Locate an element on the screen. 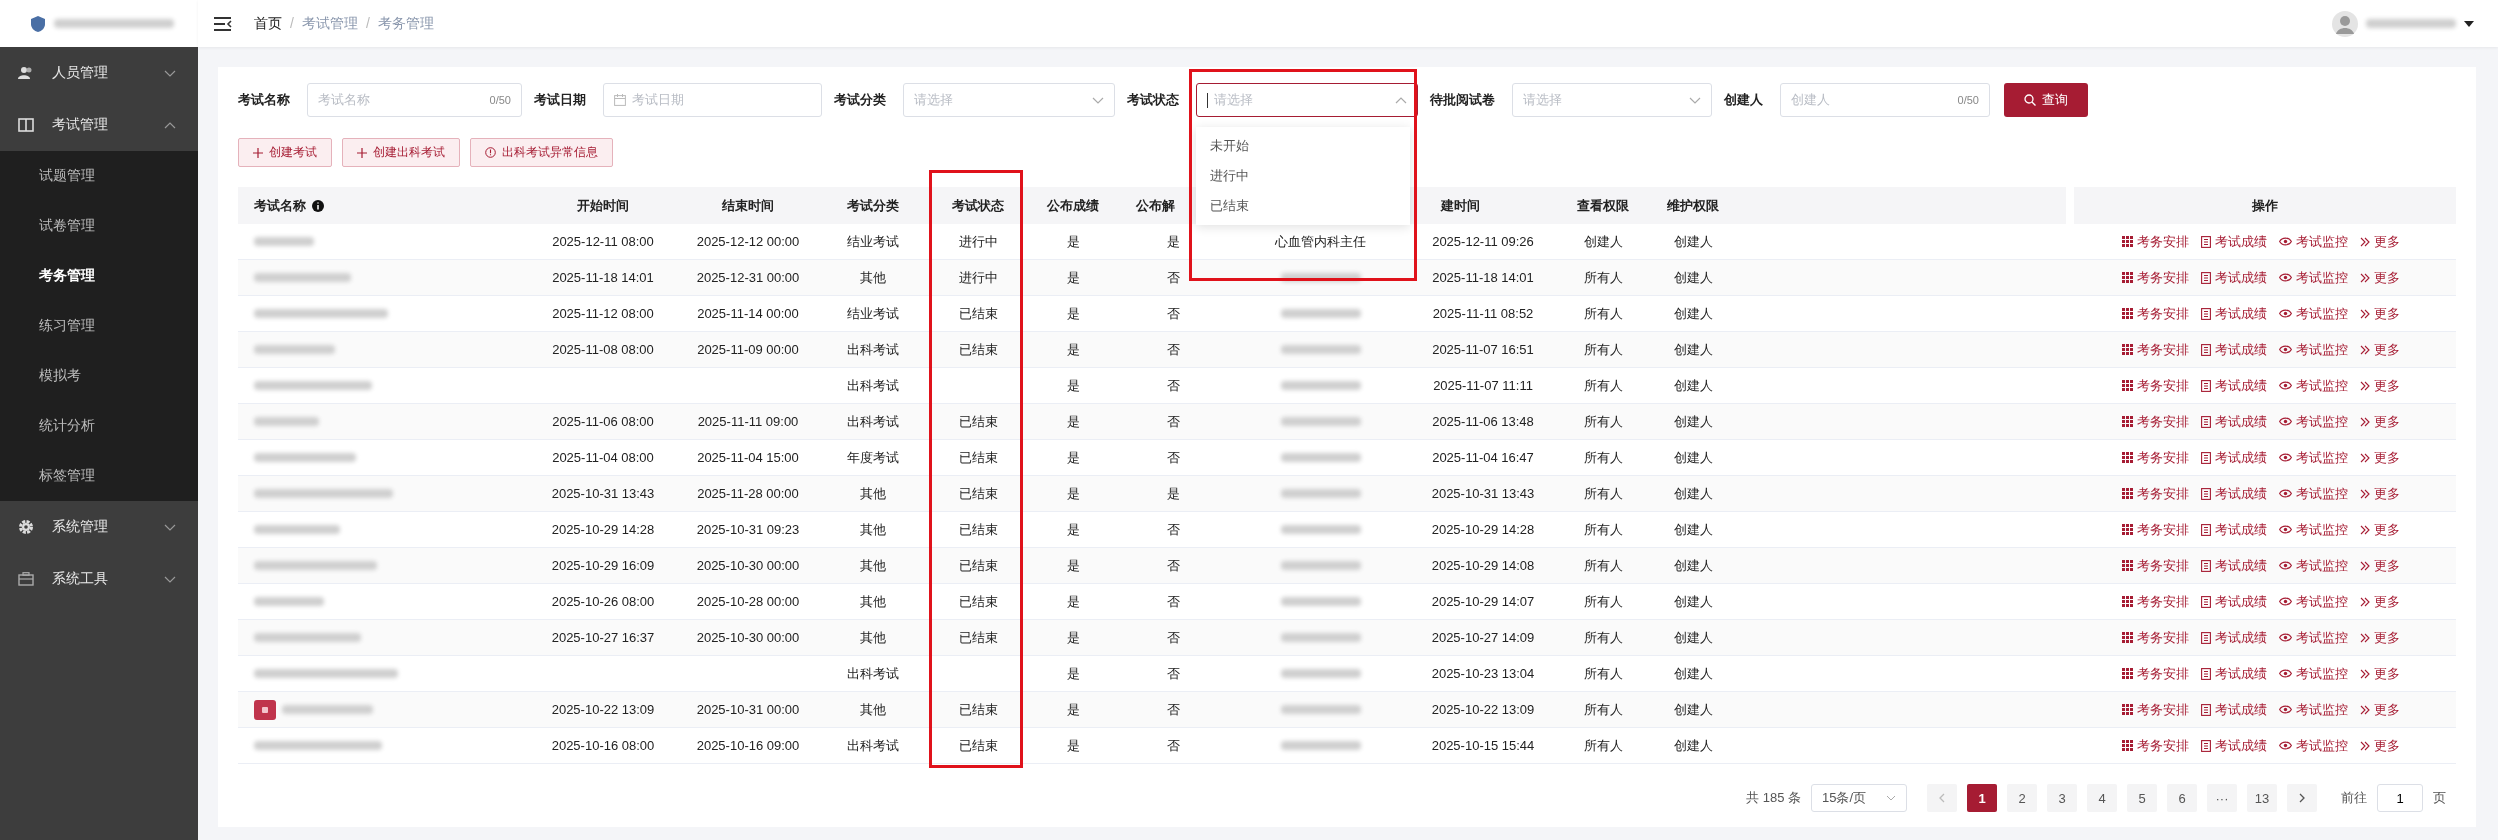  sidebar-item: 系统工具 is located at coordinates (99, 579).